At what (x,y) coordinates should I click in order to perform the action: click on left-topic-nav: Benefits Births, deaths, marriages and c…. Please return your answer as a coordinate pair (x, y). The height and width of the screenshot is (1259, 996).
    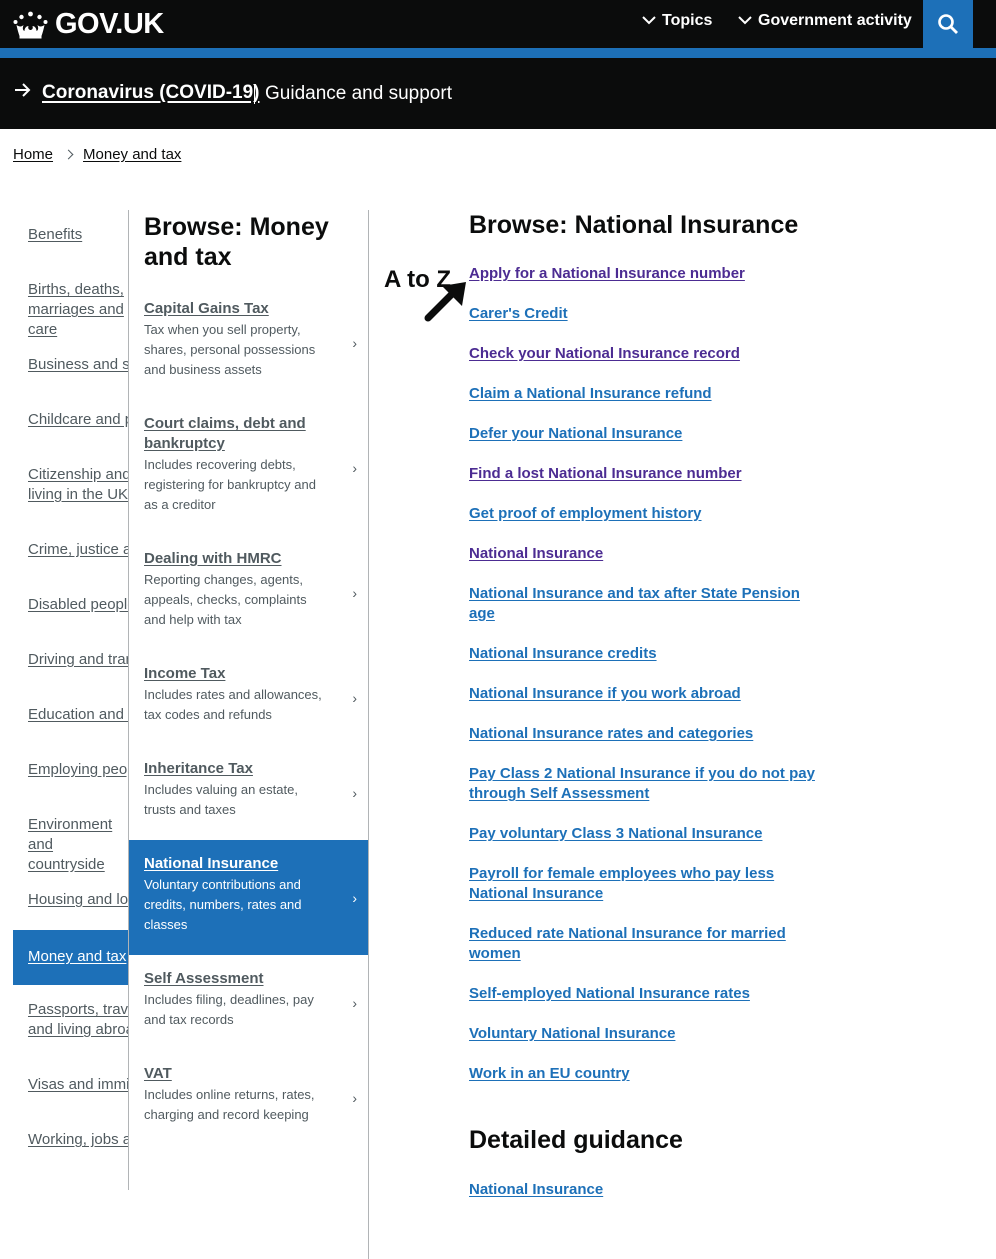
    Looking at the image, I should click on (71, 705).